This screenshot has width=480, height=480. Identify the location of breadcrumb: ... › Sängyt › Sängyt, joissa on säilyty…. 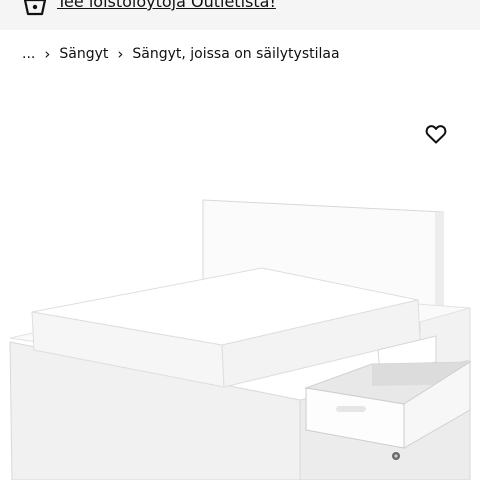
(181, 54).